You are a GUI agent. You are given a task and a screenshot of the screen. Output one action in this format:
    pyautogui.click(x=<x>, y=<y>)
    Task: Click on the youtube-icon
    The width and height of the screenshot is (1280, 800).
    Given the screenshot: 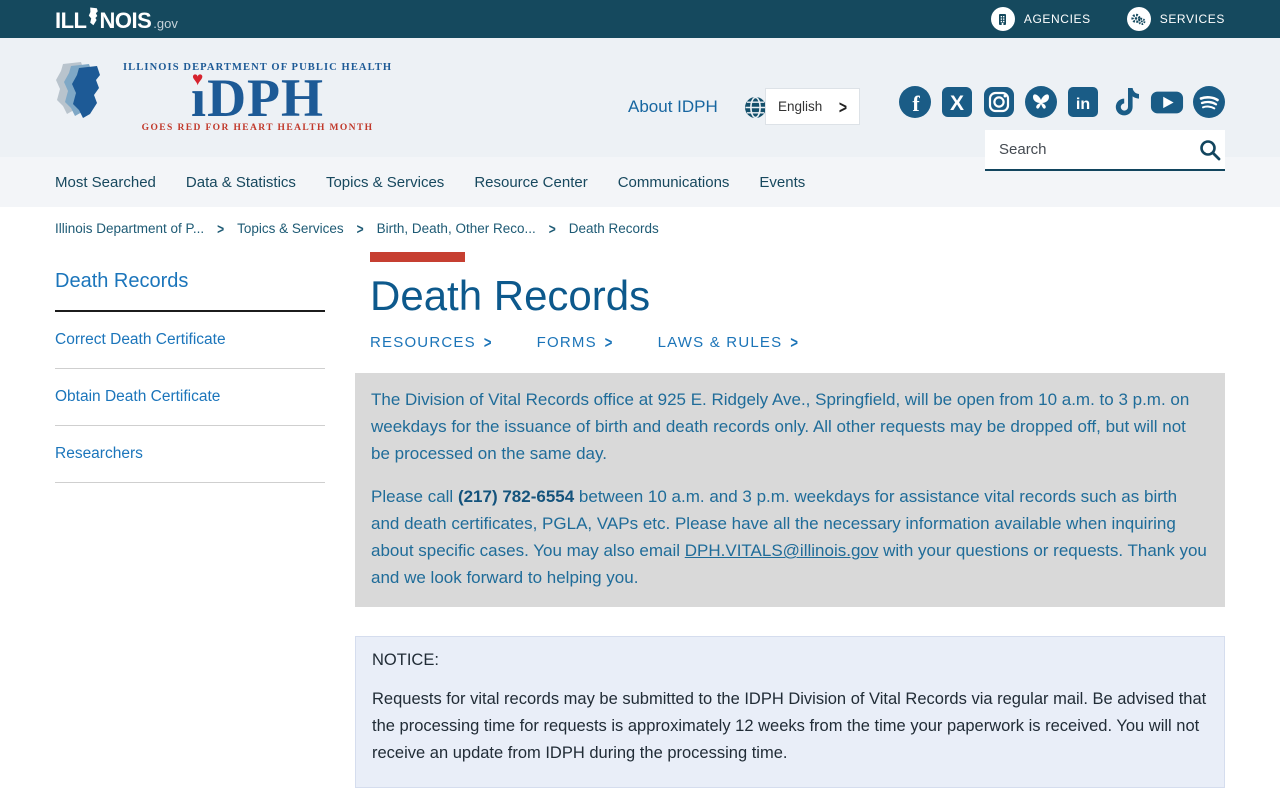 What is the action you would take?
    pyautogui.click(x=1167, y=102)
    